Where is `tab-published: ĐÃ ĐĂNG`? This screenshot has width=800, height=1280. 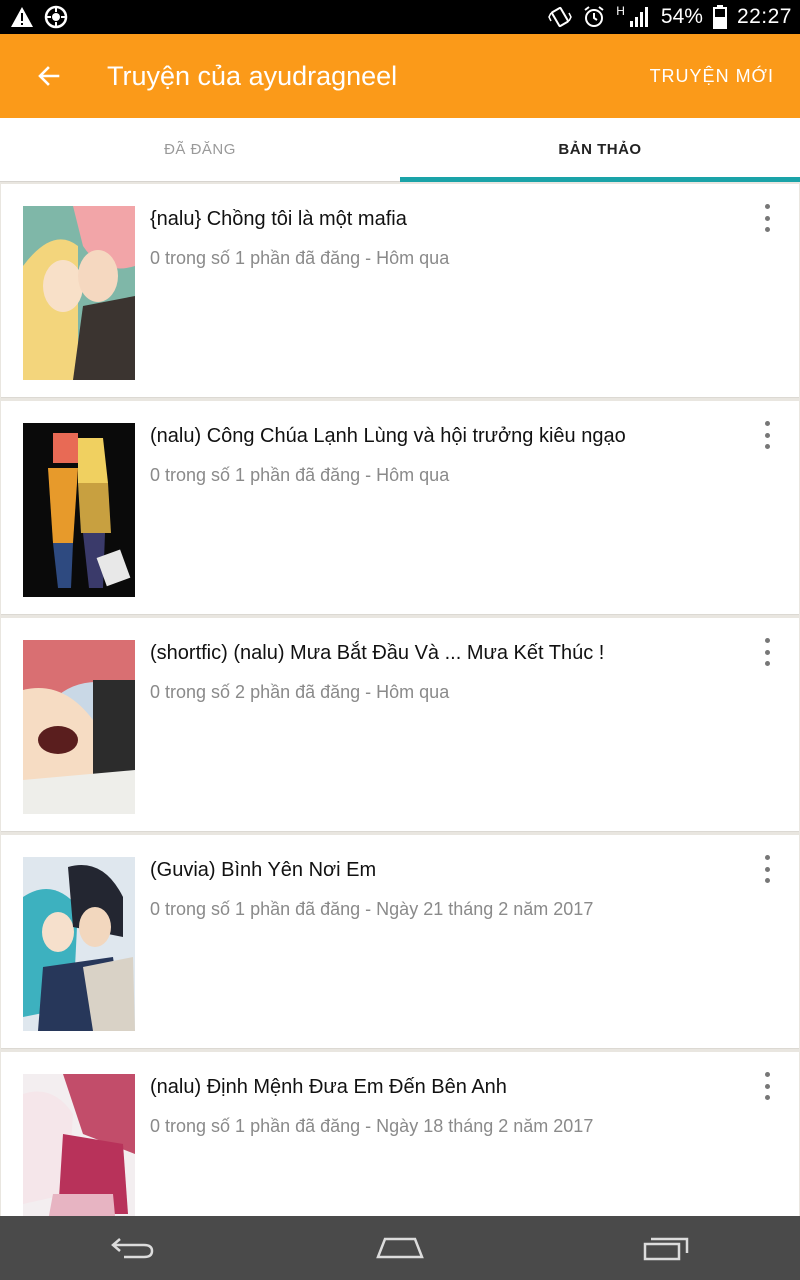 tab-published: ĐÃ ĐĂNG is located at coordinates (200, 149).